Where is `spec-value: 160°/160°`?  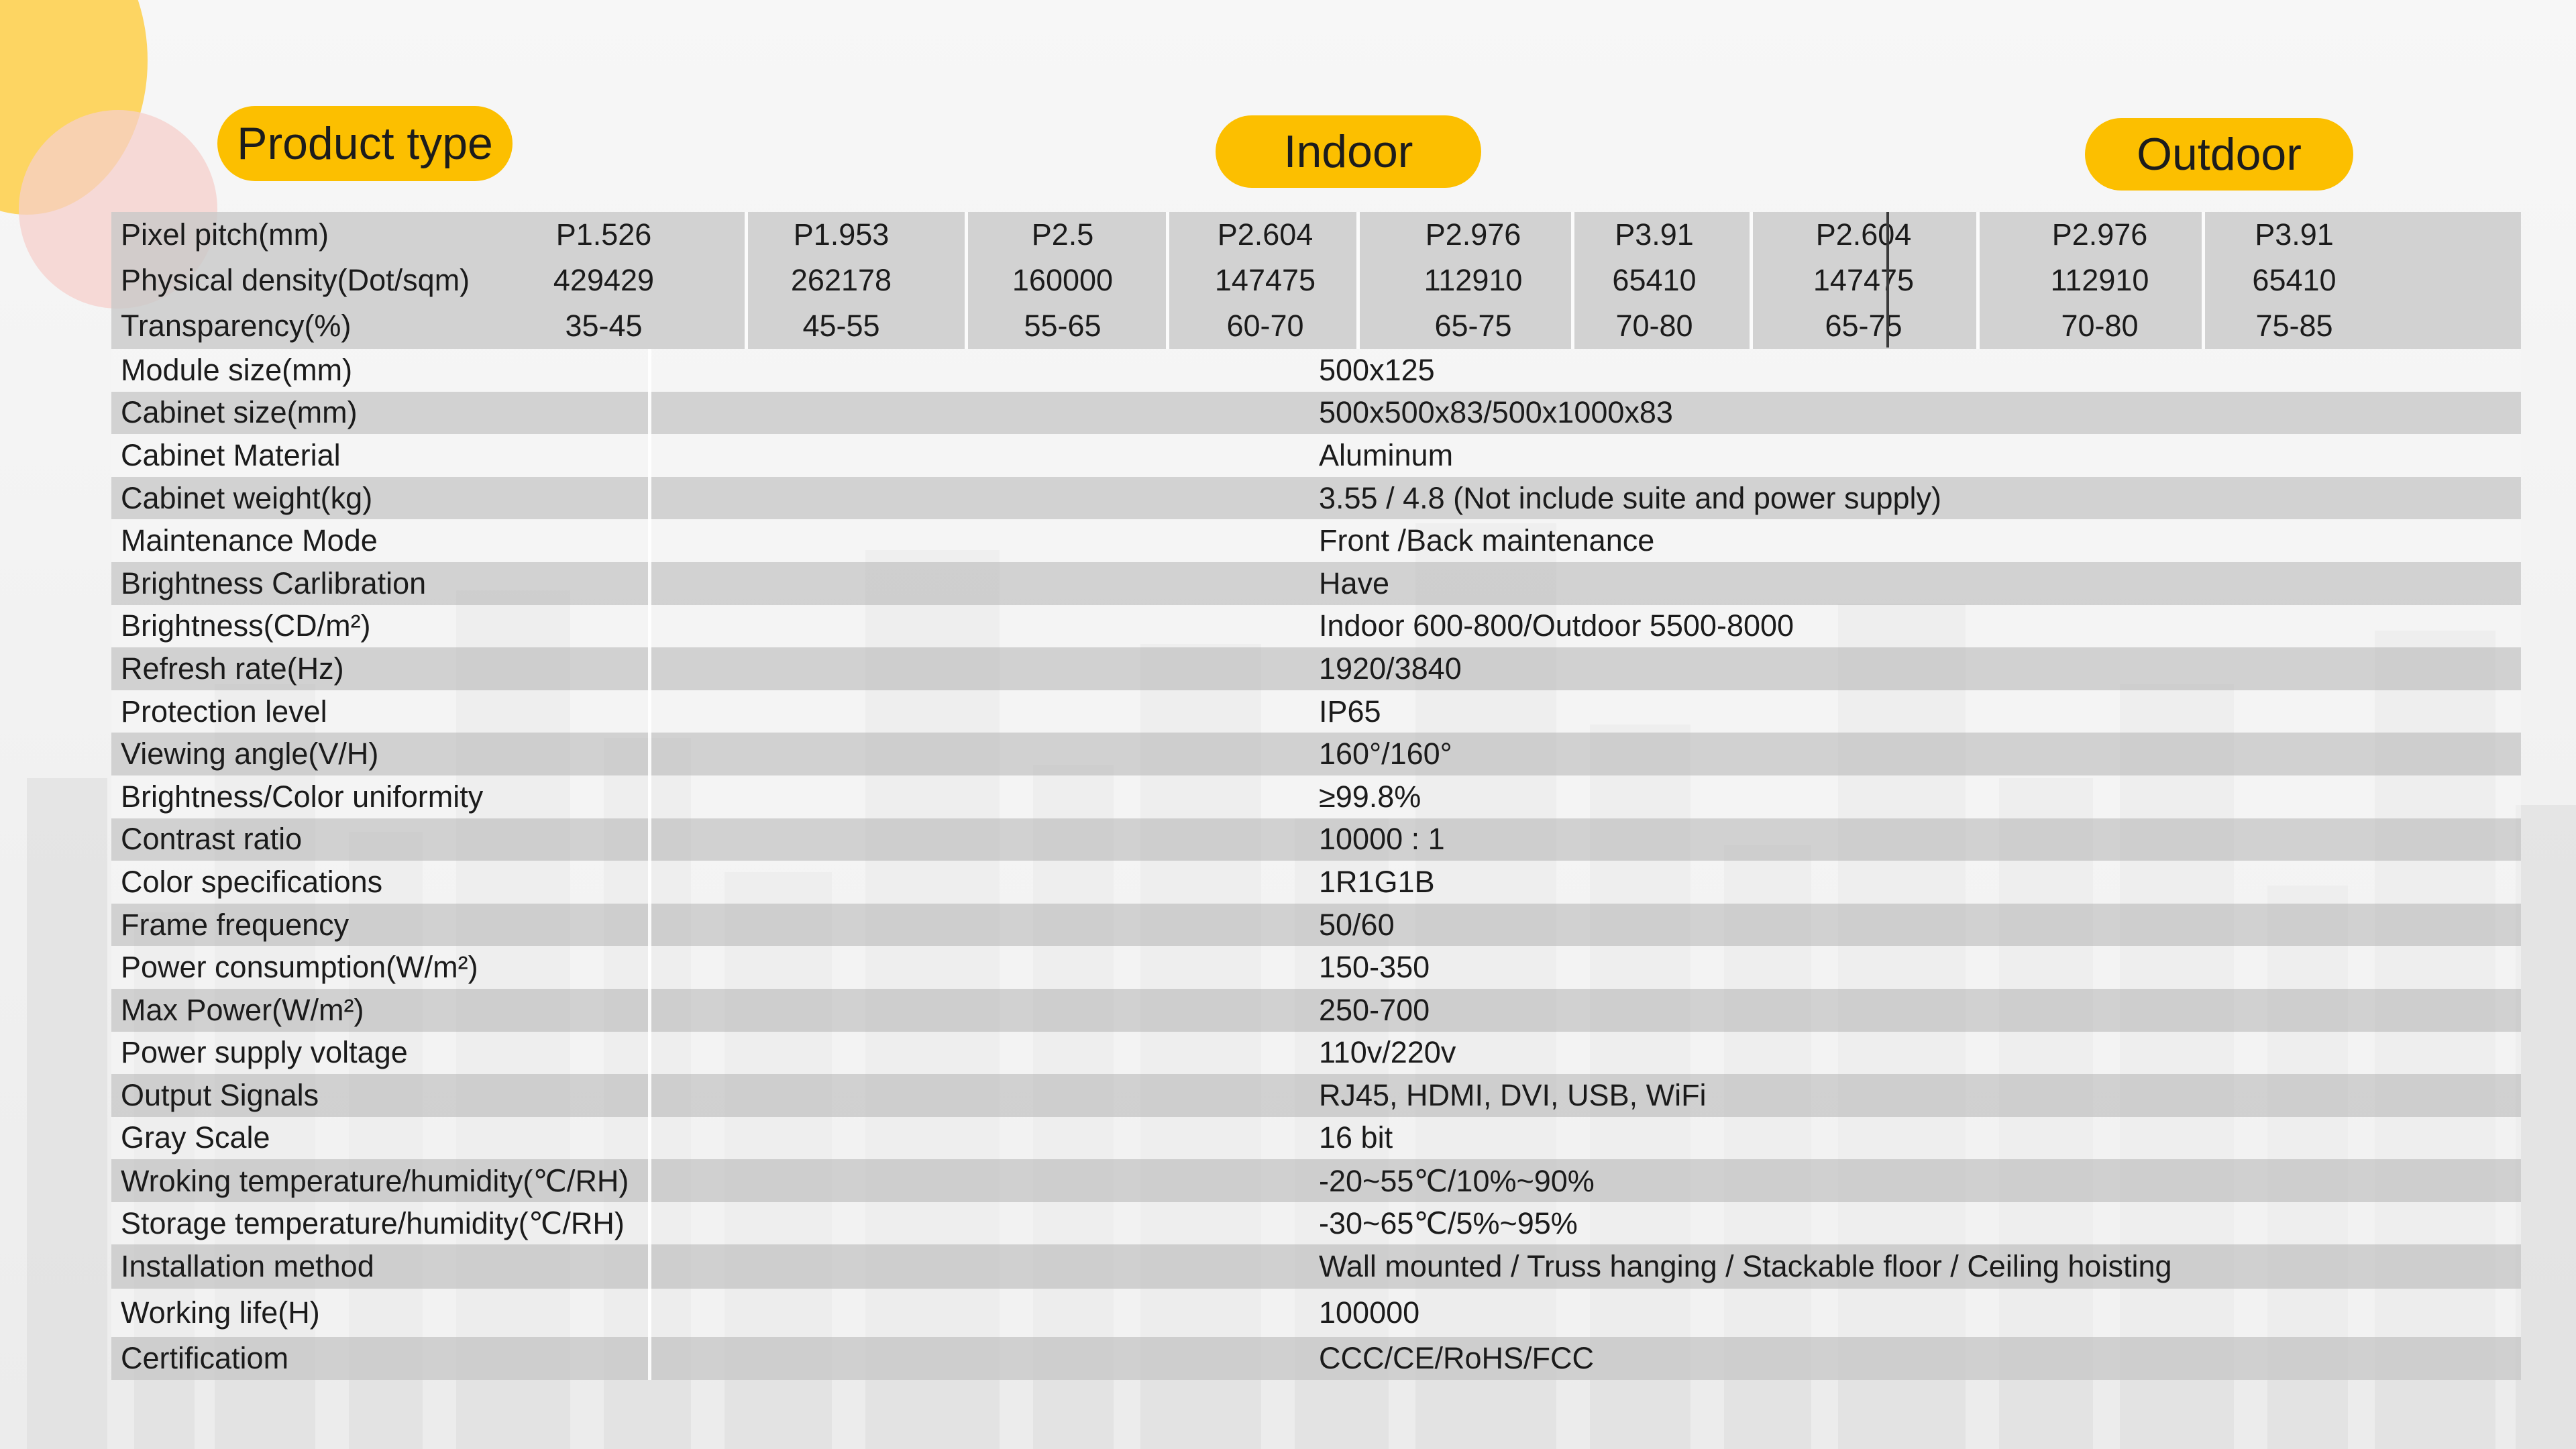
spec-value: 160°/160° is located at coordinates (1385, 754).